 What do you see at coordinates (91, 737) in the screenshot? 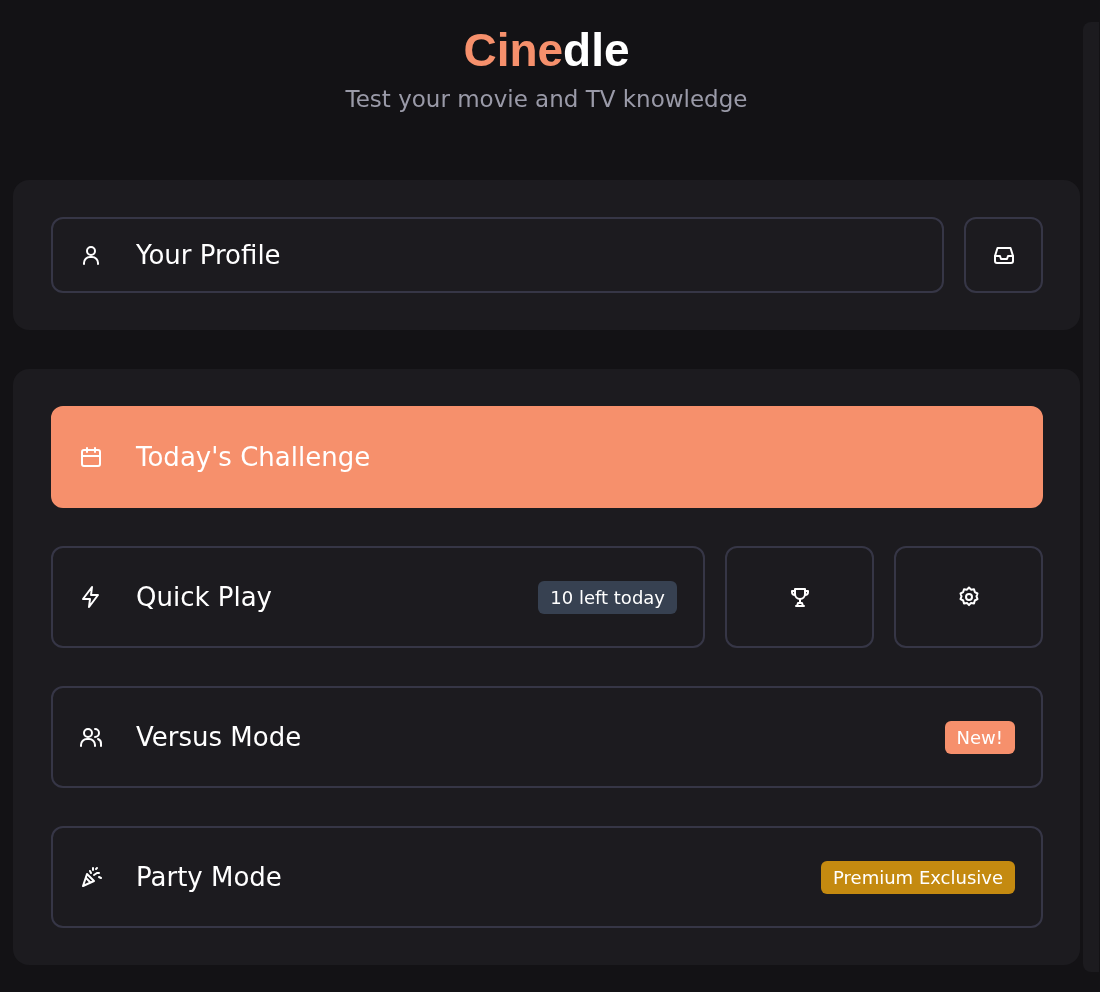
I see `users-icon` at bounding box center [91, 737].